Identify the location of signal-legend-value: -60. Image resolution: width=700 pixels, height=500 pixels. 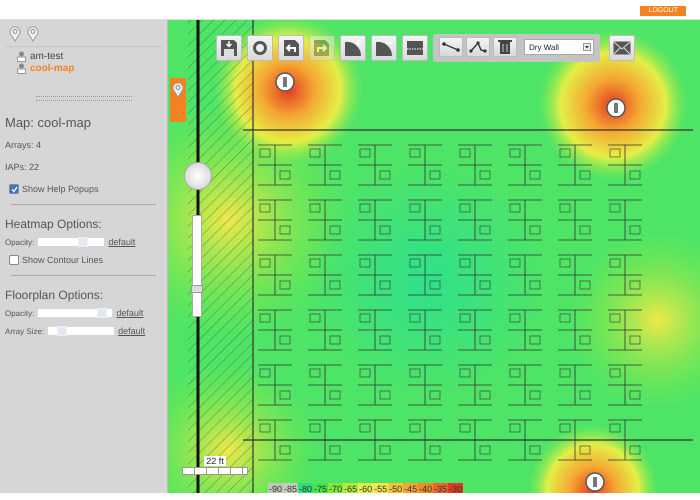
(366, 488).